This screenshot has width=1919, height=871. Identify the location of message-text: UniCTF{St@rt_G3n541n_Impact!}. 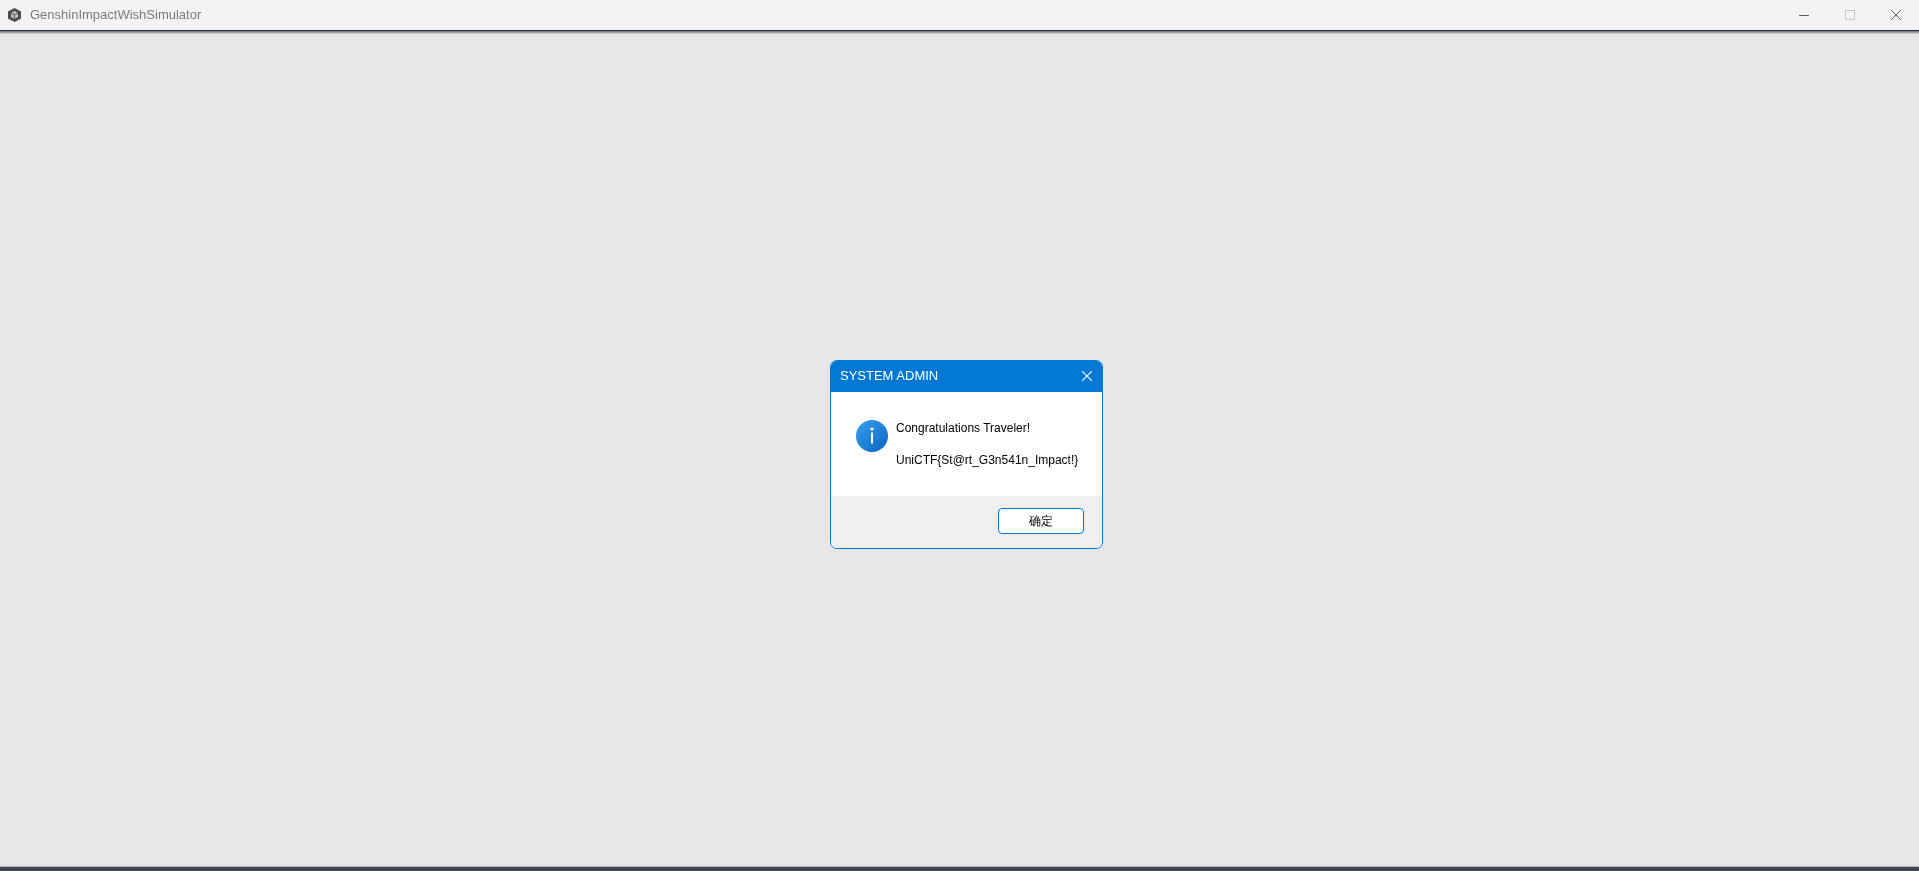
(987, 459).